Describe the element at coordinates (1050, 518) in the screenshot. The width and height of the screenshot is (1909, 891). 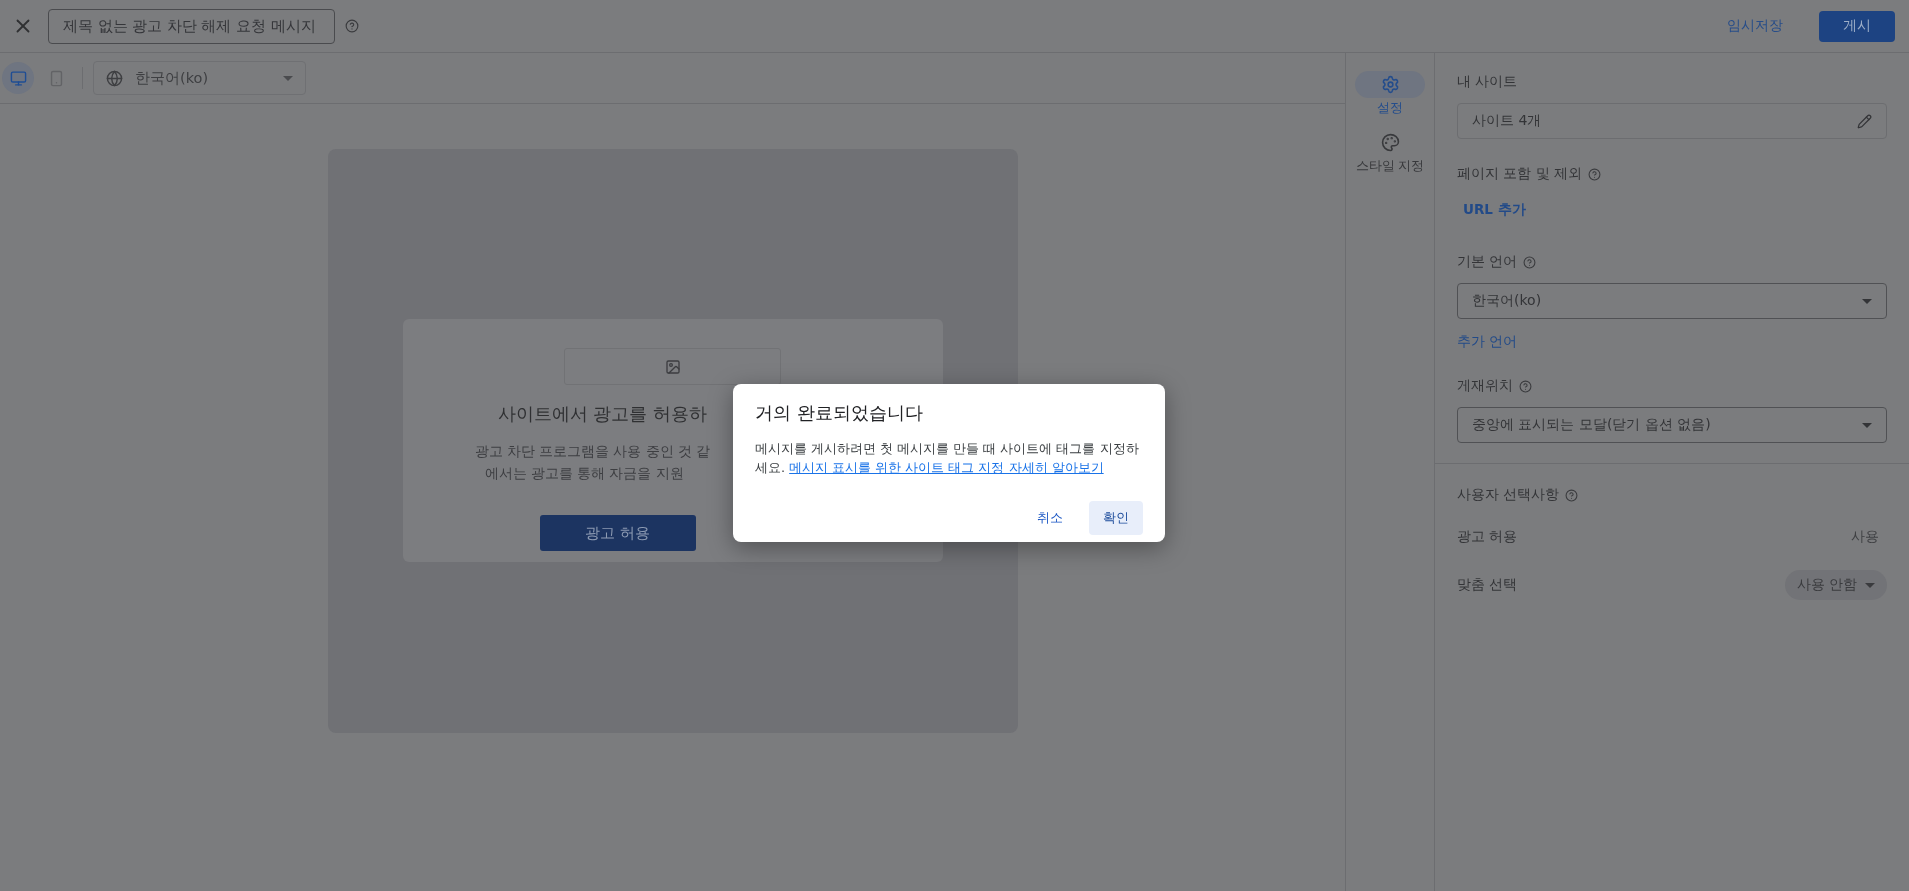
I see `cancel-button: 취소` at that location.